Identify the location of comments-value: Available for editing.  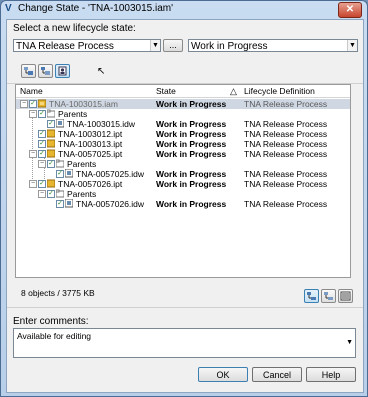
(54, 336).